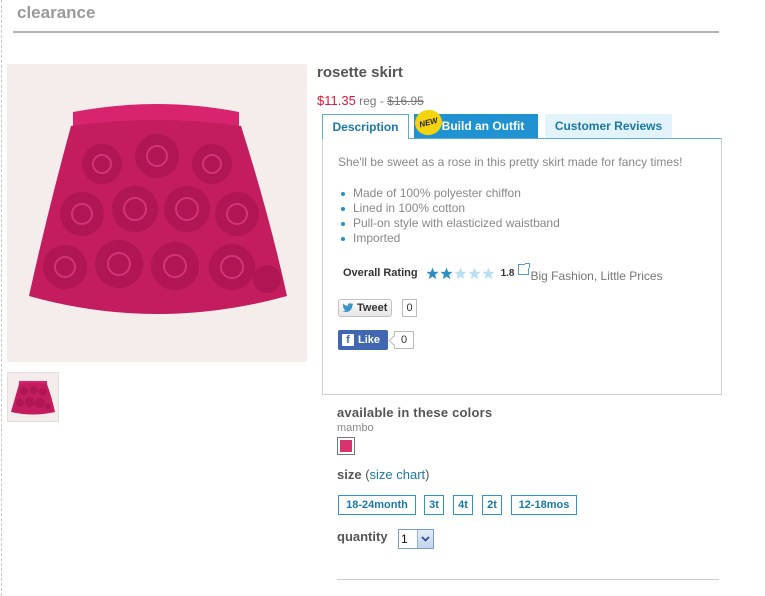 This screenshot has height=596, width=765. What do you see at coordinates (349, 474) in the screenshot?
I see `size-label: size` at bounding box center [349, 474].